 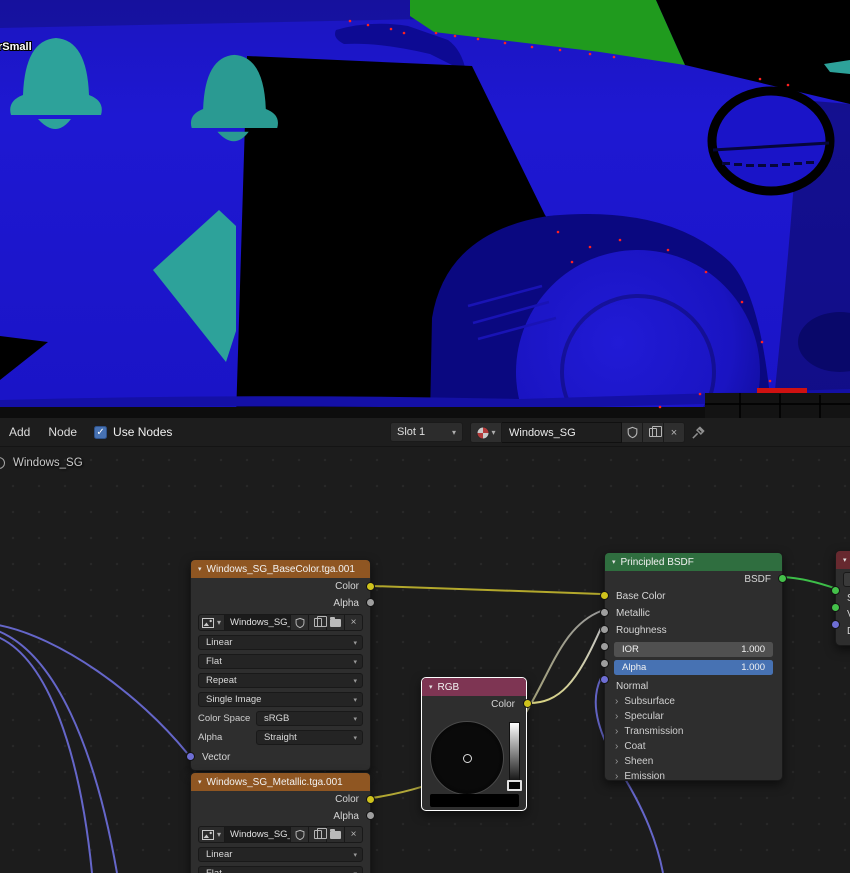 What do you see at coordinates (190, 756) in the screenshot?
I see `socket-vector-input` at bounding box center [190, 756].